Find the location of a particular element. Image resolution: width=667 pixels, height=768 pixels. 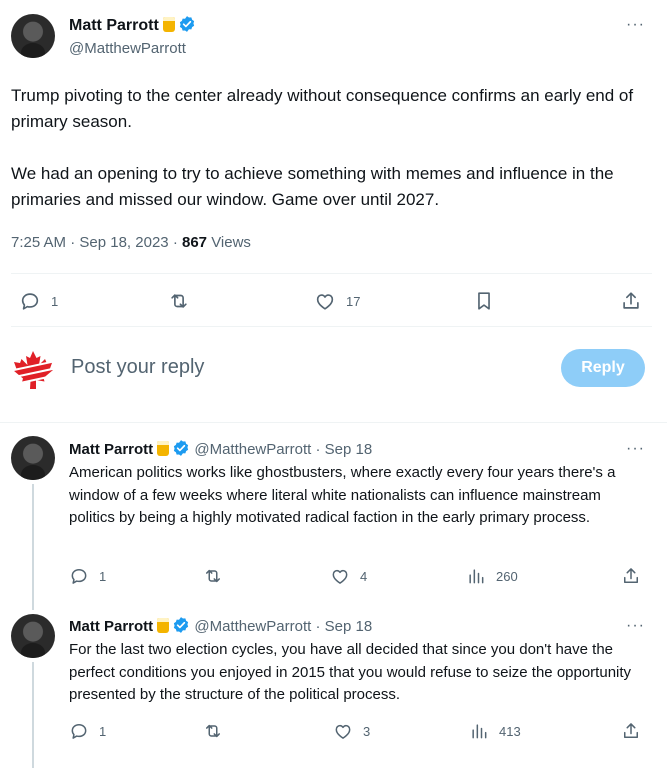

bookmark-action is located at coordinates (484, 301).